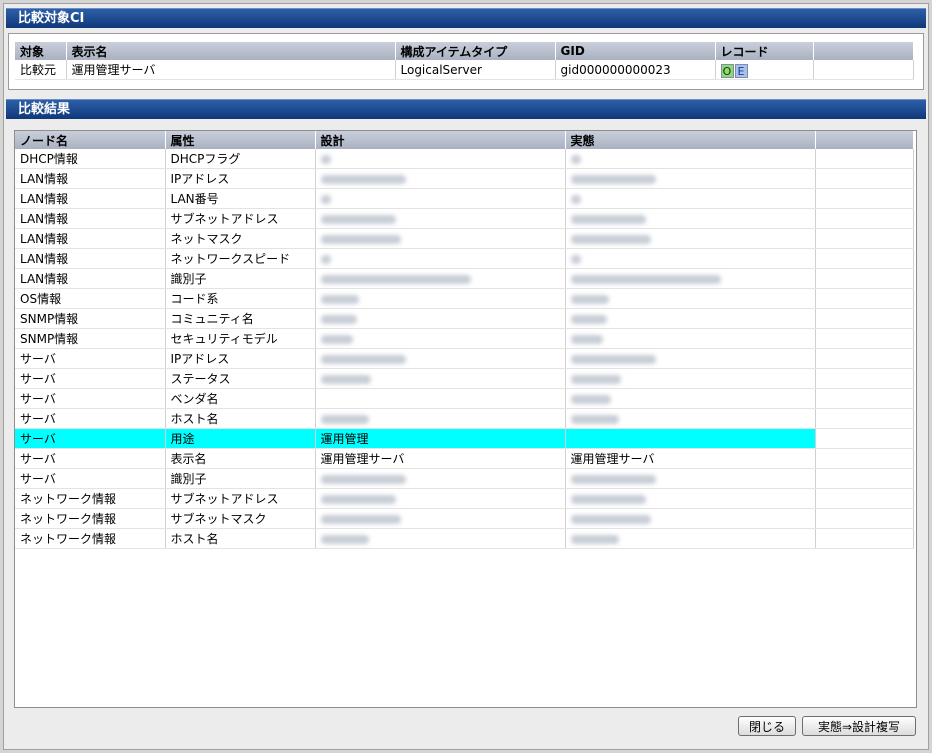 The width and height of the screenshot is (932, 753). Describe the element at coordinates (464, 218) in the screenshot. I see `table-row: LAN情報 サブネットアドレス` at that location.